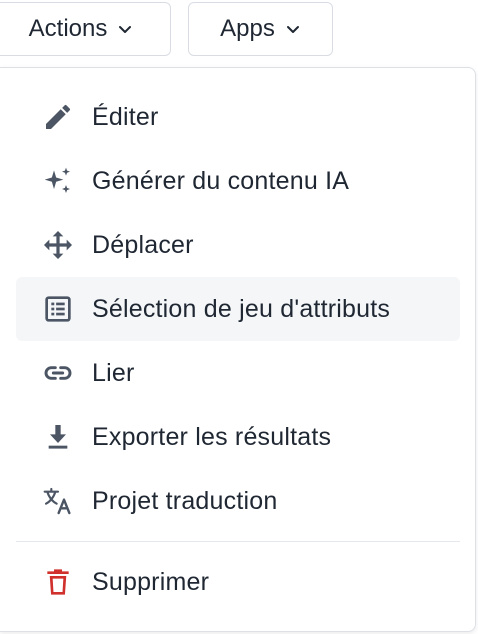  I want to click on link-icon, so click(58, 373).